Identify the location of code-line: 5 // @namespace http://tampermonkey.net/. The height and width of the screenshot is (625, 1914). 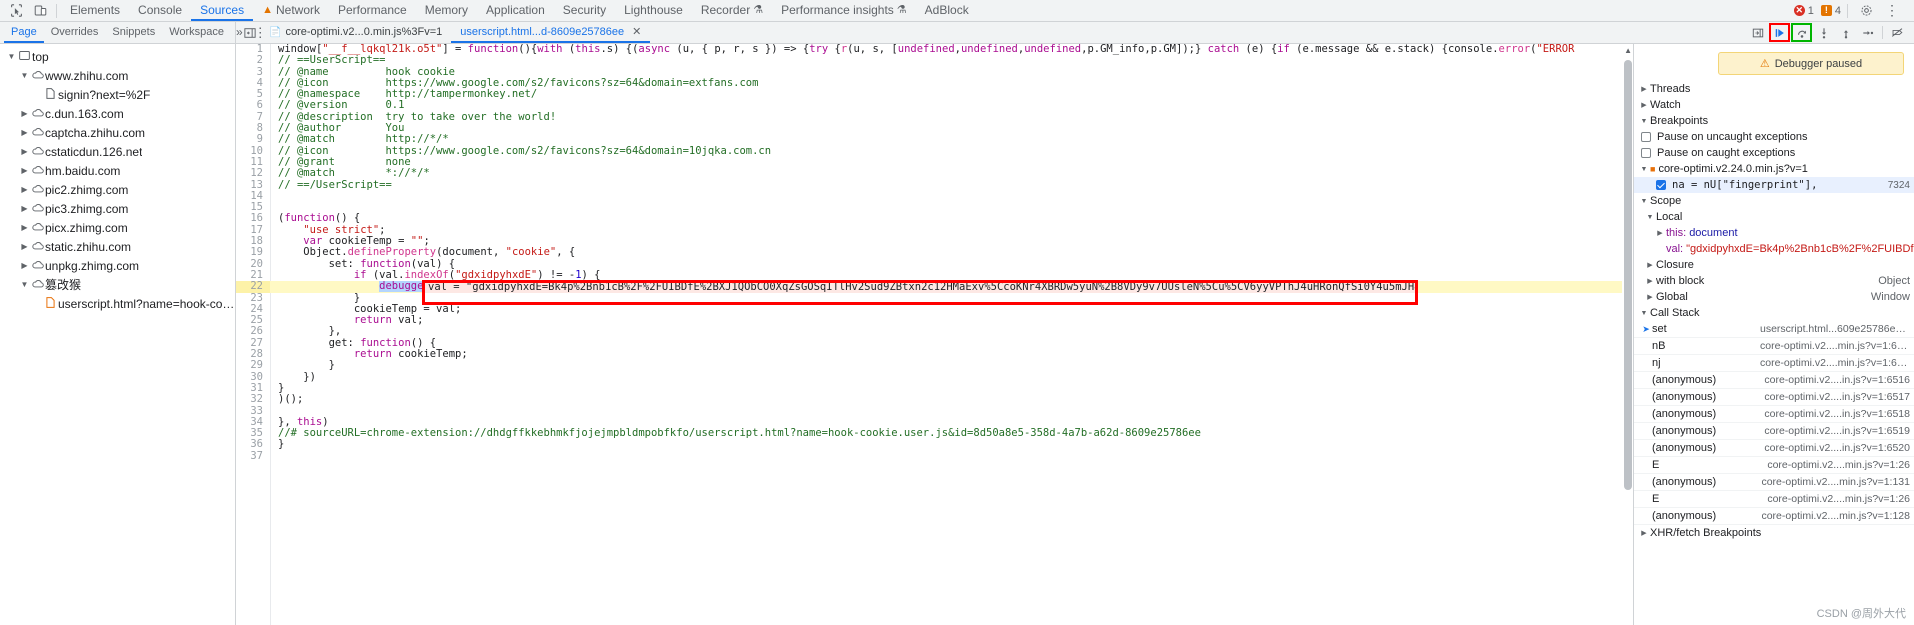
(934, 94).